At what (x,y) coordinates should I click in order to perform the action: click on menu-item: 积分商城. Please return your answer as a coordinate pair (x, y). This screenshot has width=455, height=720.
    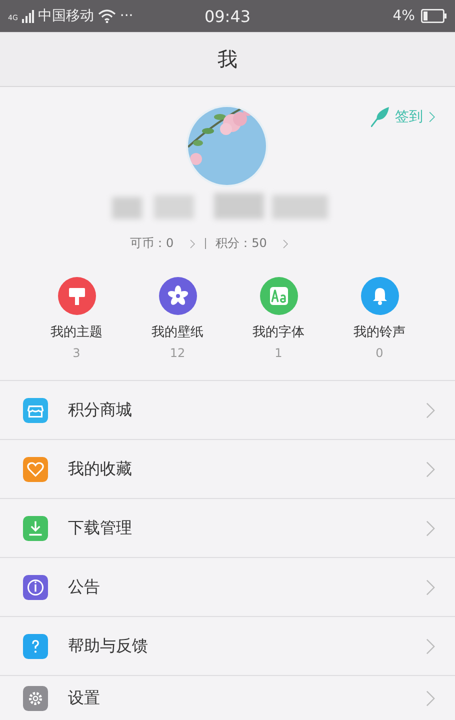
    Looking at the image, I should click on (227, 410).